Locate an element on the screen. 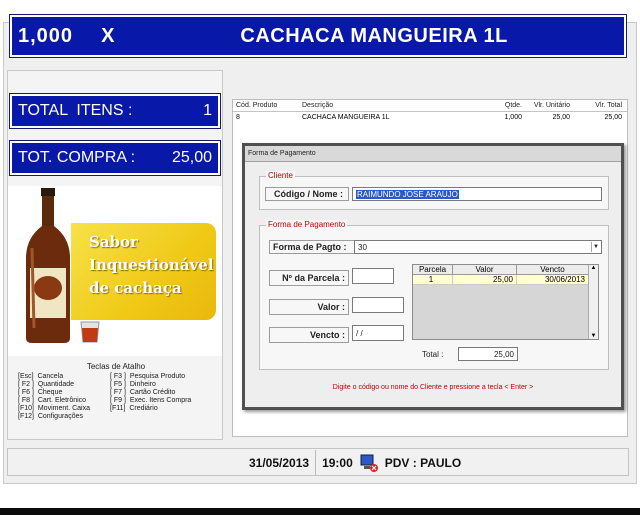 The image size is (640, 515). value-label: Valor : is located at coordinates (309, 307).